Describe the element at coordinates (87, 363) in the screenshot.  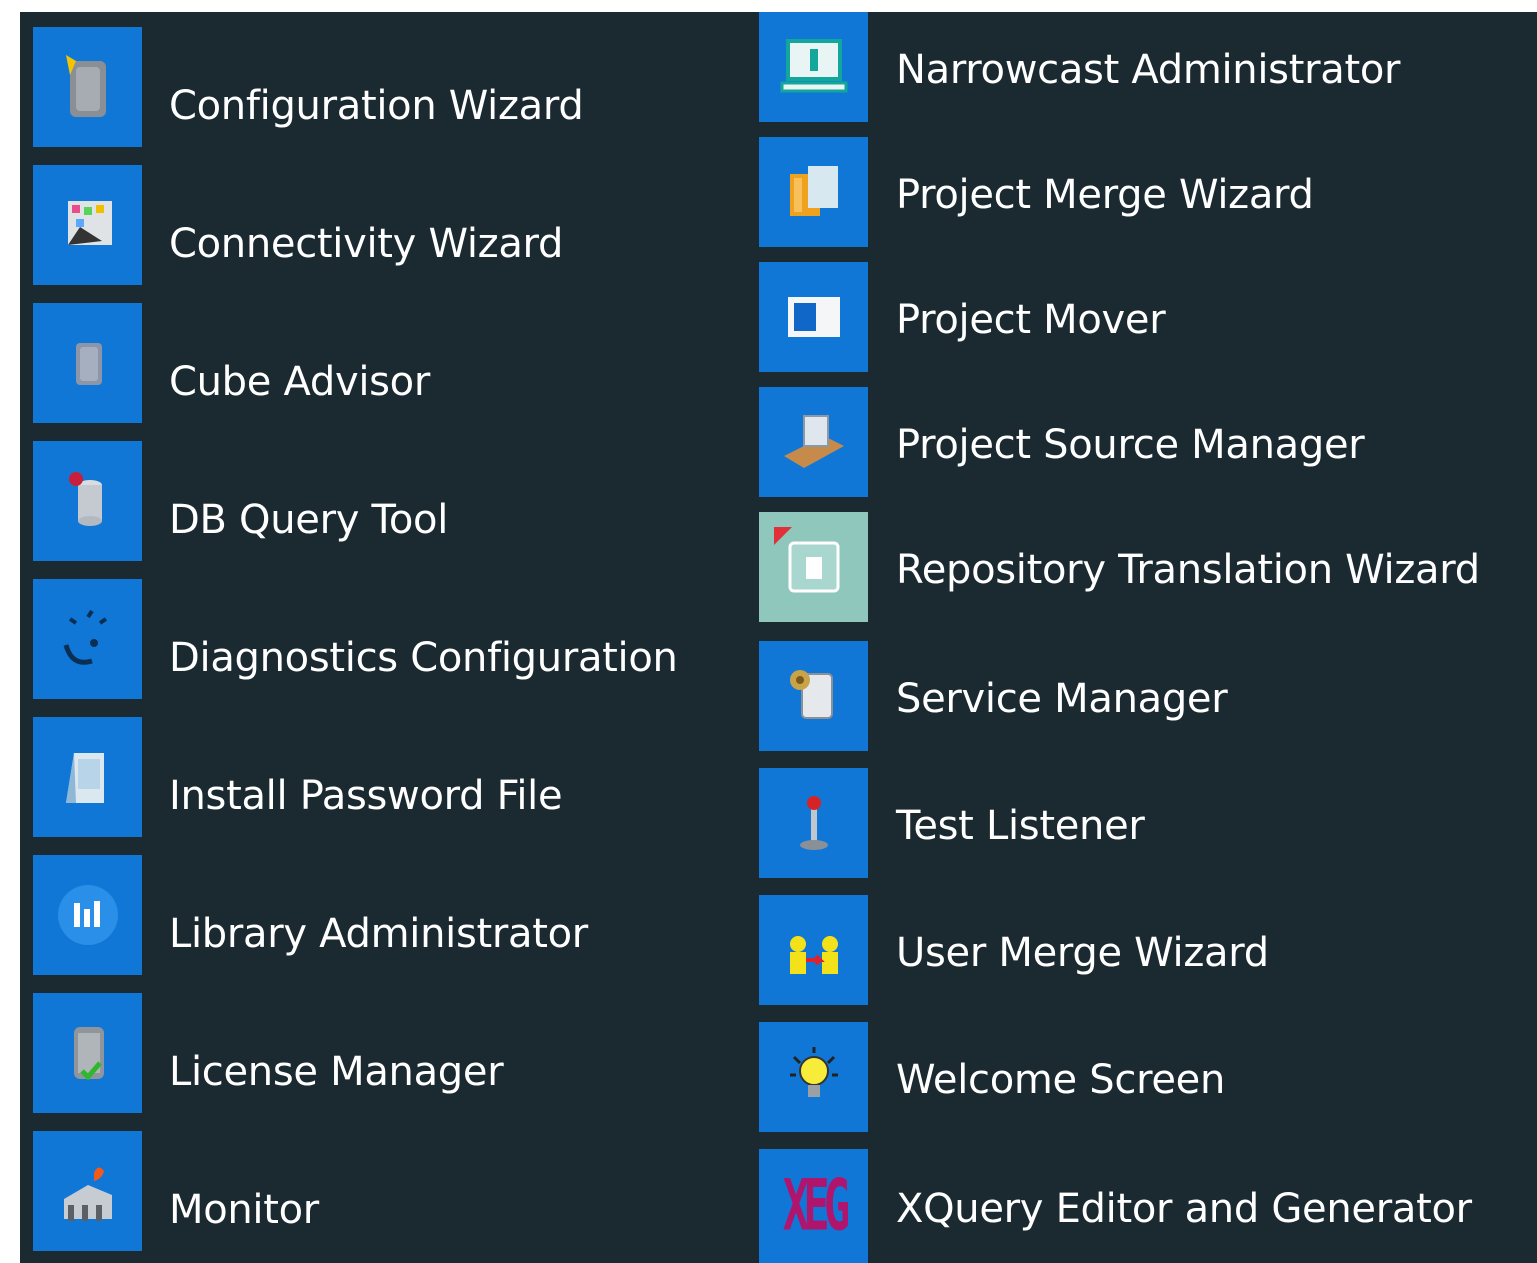
I see `cube-advisor-icon` at that location.